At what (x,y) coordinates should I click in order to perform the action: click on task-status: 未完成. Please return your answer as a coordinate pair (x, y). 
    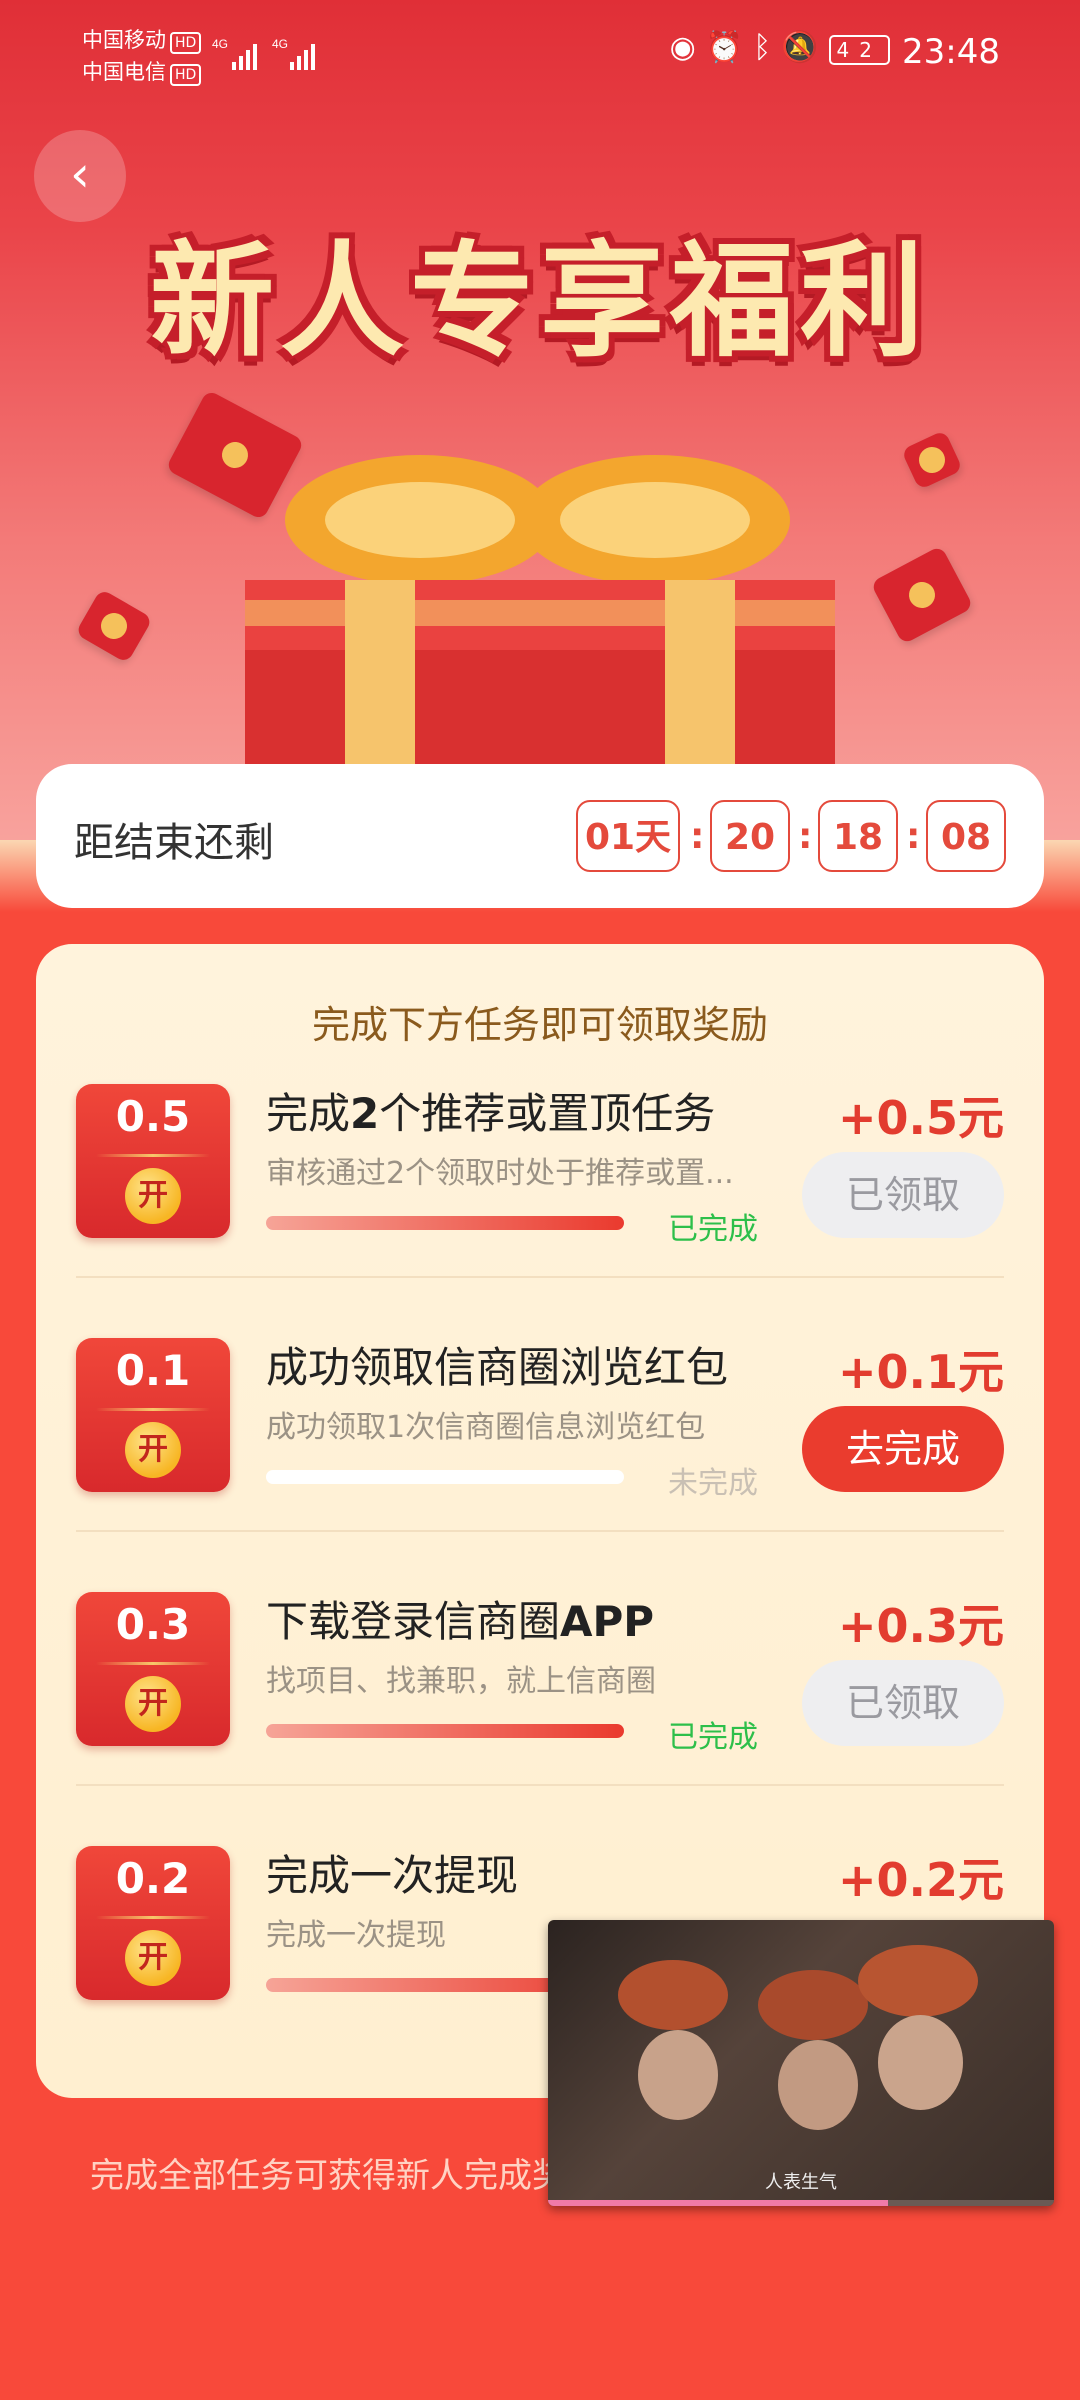
    Looking at the image, I should click on (713, 1483).